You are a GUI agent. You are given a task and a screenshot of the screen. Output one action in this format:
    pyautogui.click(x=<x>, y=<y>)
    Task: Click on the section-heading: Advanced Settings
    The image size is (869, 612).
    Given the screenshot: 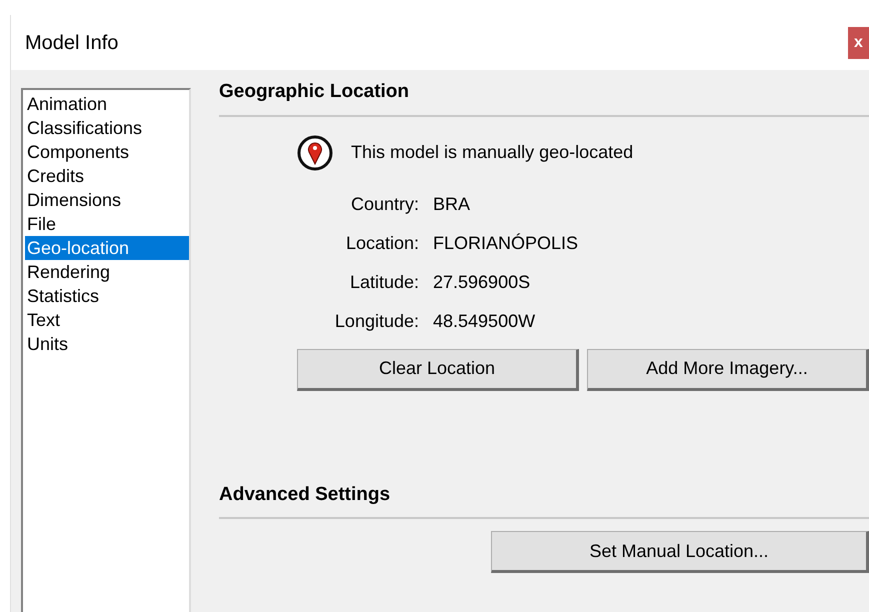 What is the action you would take?
    pyautogui.click(x=544, y=499)
    